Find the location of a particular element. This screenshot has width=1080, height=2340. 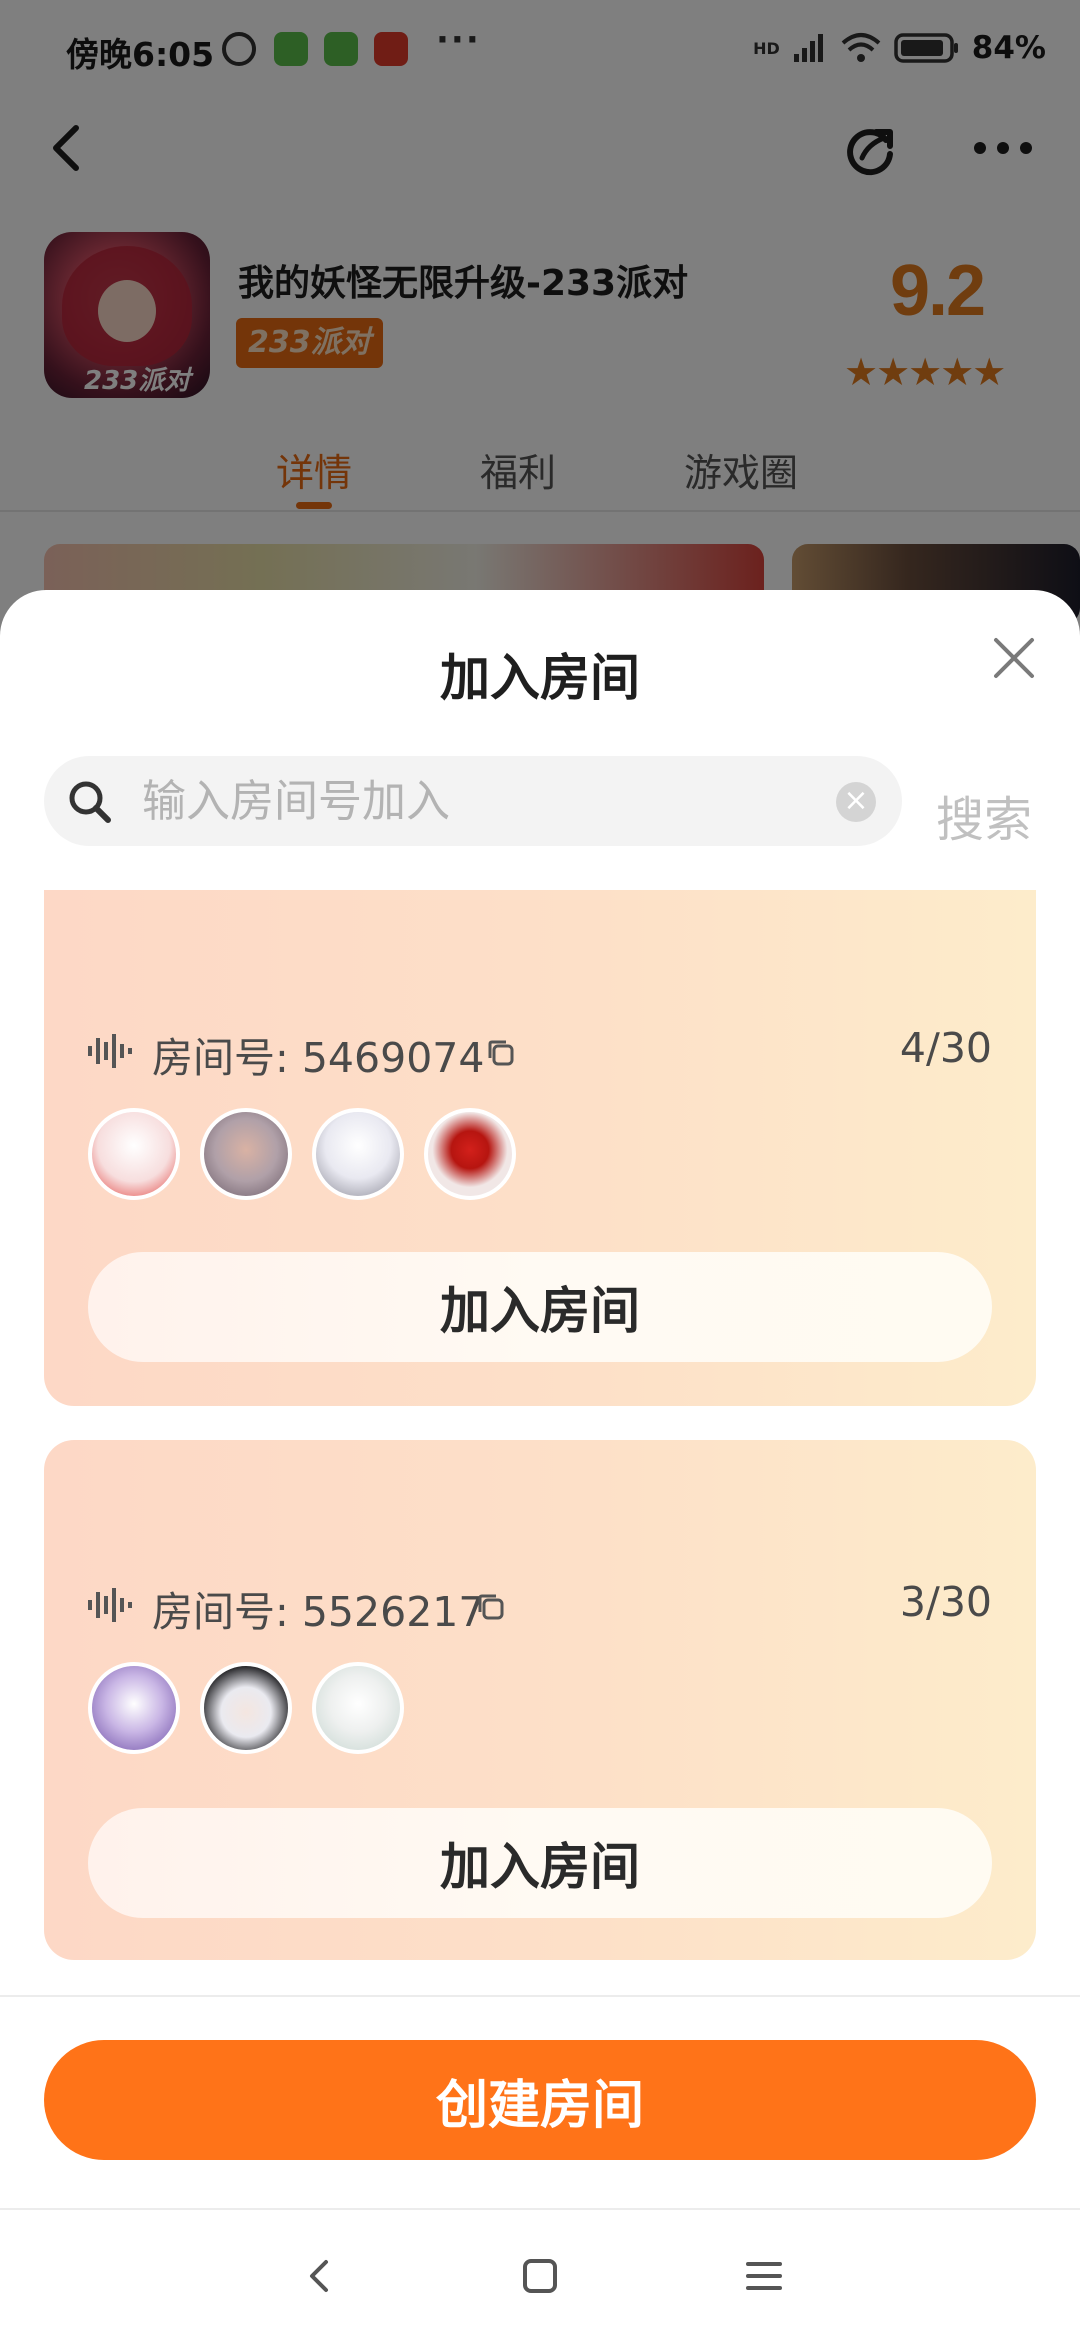

room-meta: 房间号: 5469074 4/30 is located at coordinates (540, 1051).